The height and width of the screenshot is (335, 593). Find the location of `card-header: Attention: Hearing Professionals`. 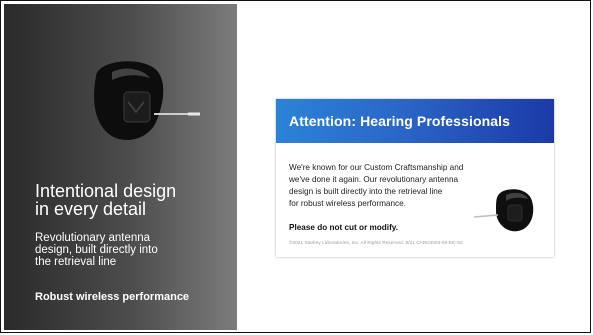

card-header: Attention: Hearing Professionals is located at coordinates (415, 121).